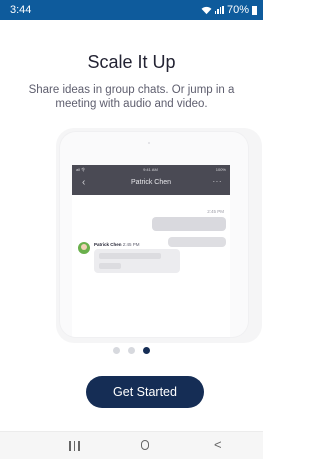 This screenshot has width=320, height=459. What do you see at coordinates (254, 10) in the screenshot?
I see `battery-icon` at bounding box center [254, 10].